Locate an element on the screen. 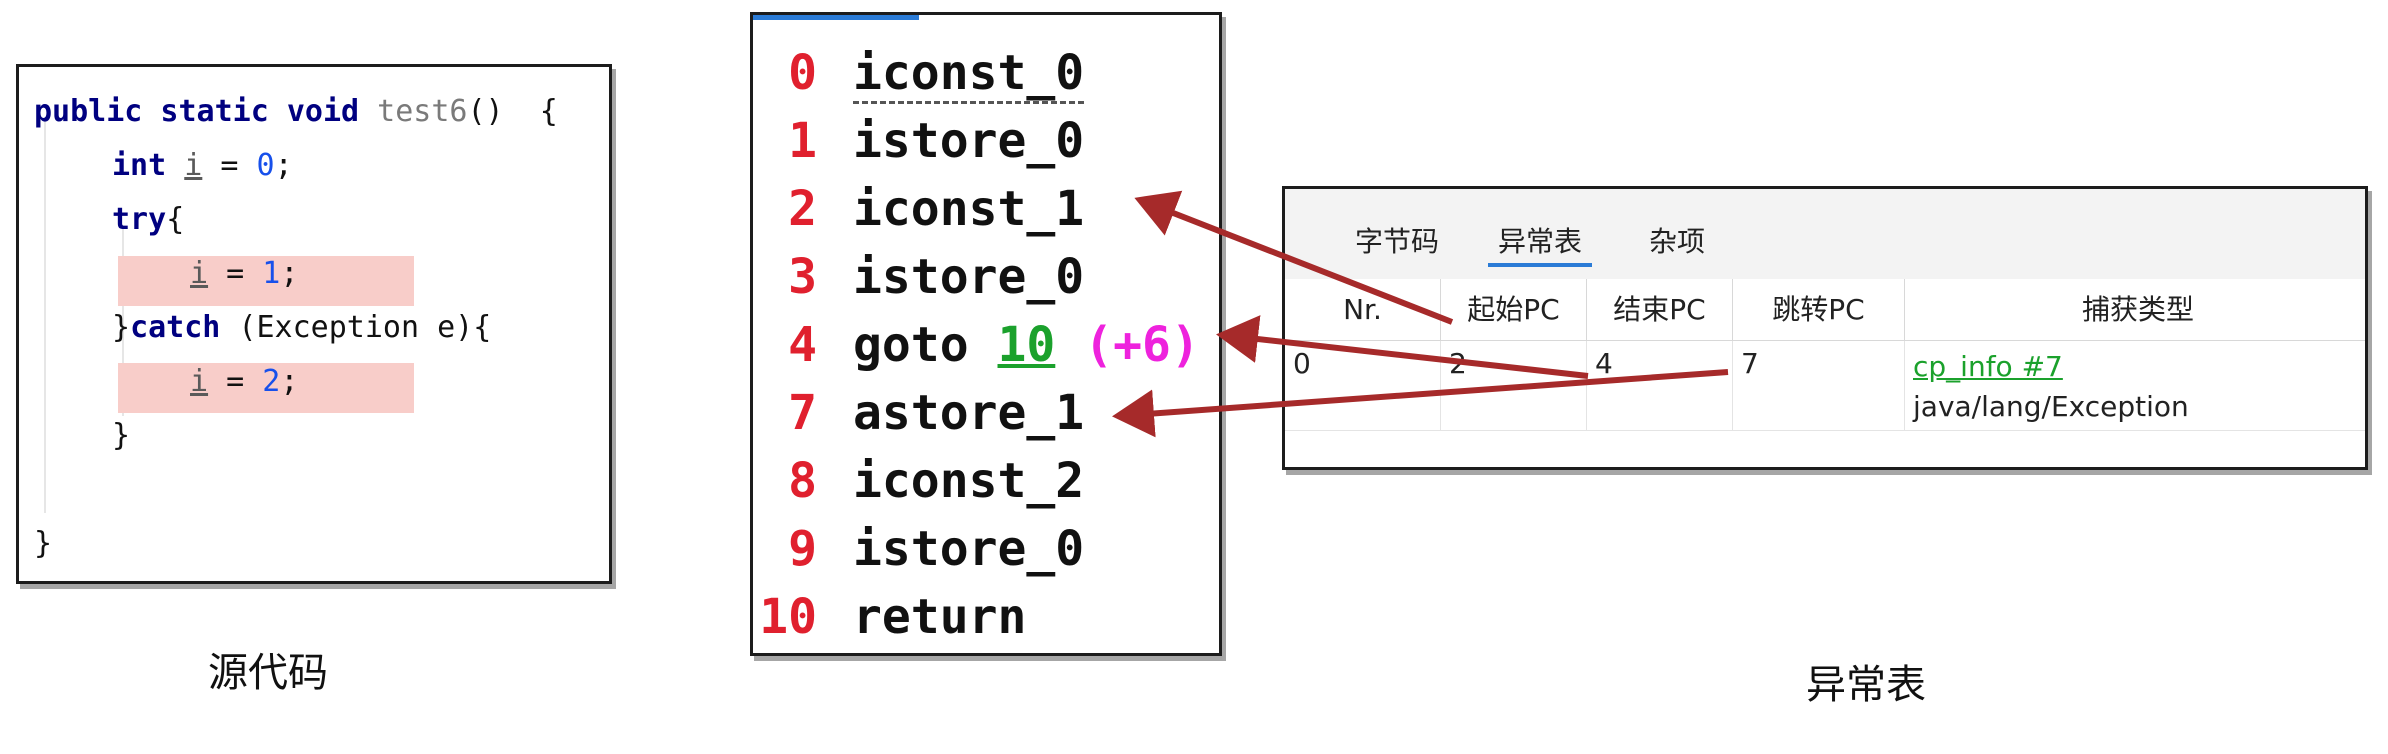 This screenshot has height=754, width=2388. source-code-caption: 源代码 is located at coordinates (268, 673).